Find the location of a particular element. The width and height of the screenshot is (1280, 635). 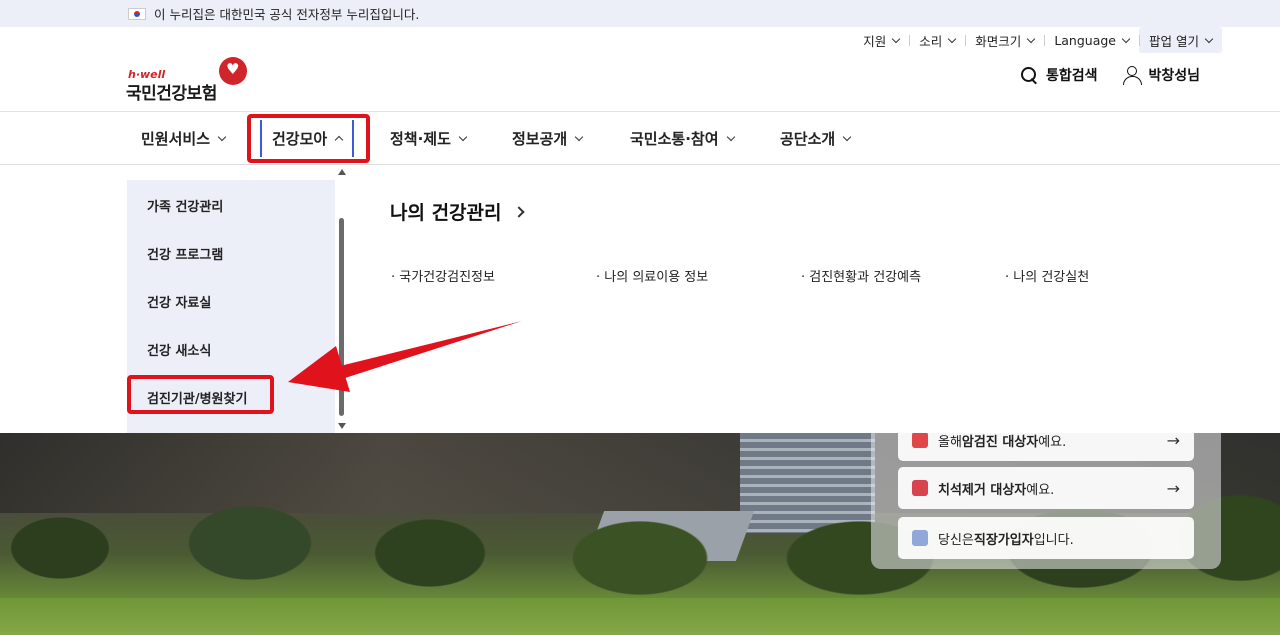

util-popup-open: 팝업 열기 is located at coordinates (1180, 40).